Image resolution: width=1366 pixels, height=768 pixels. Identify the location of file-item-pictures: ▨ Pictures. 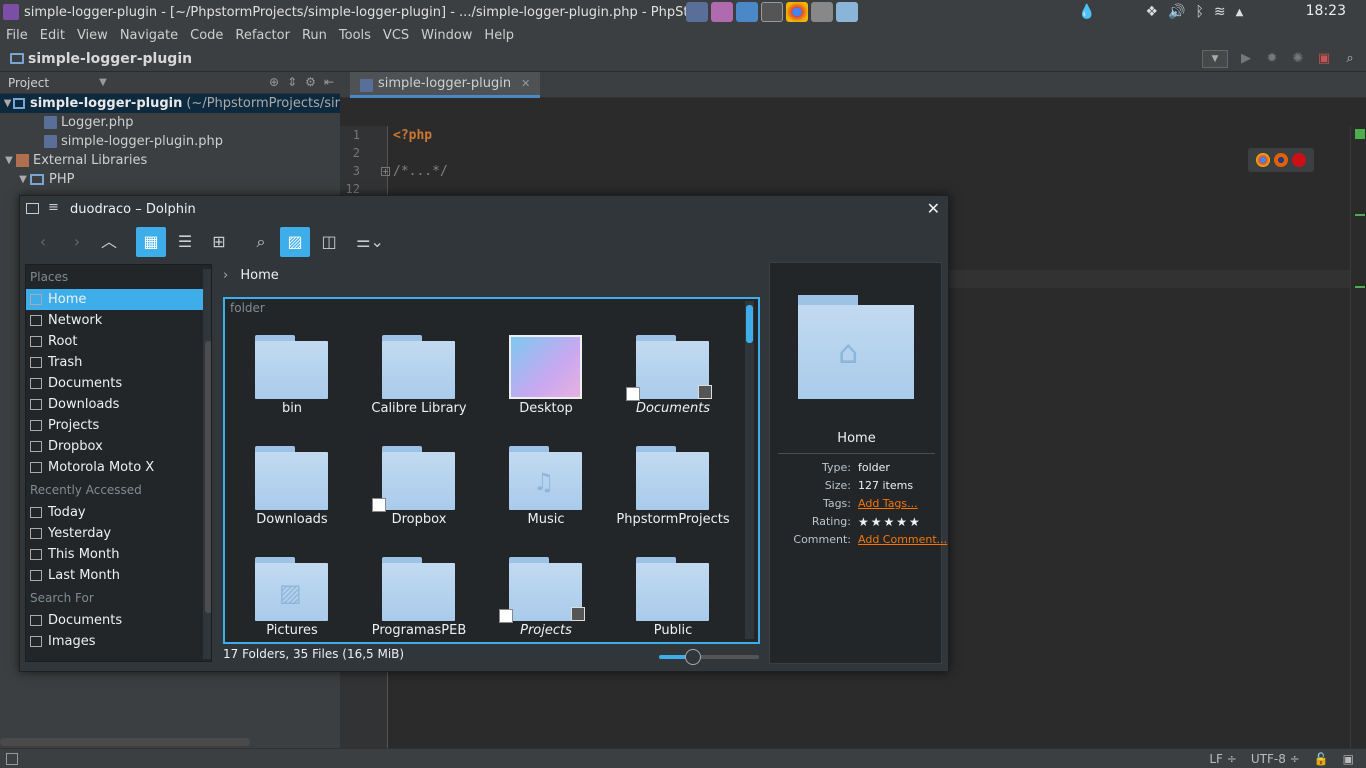
(292, 591).